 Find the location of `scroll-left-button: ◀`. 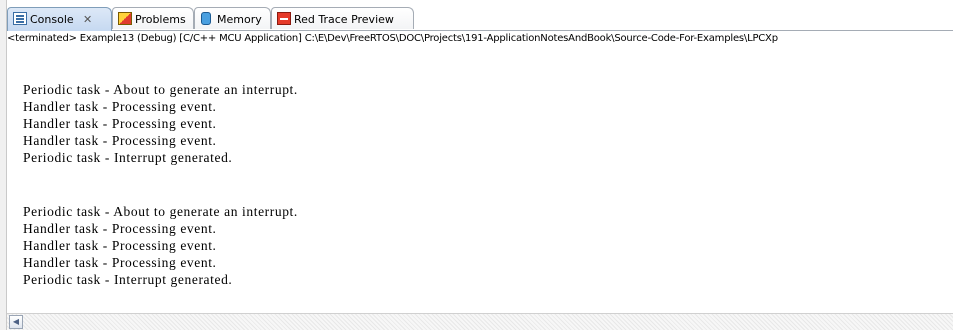

scroll-left-button: ◀ is located at coordinates (16, 322).